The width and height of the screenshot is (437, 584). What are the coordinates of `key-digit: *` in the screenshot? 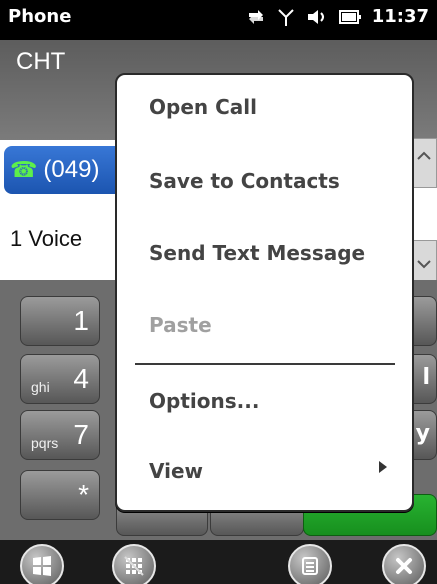 It's located at (83, 494).